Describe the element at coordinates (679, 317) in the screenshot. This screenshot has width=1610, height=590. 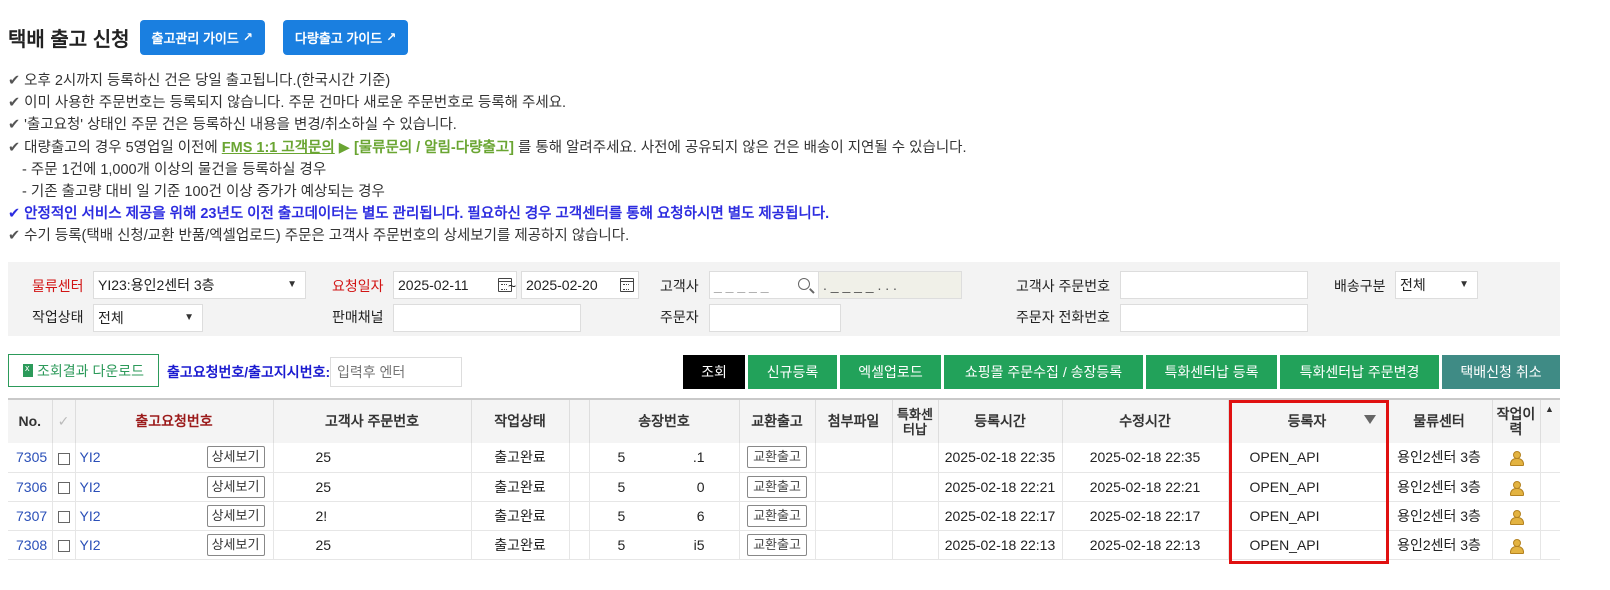
I see `orderer-label: 주문자` at that location.